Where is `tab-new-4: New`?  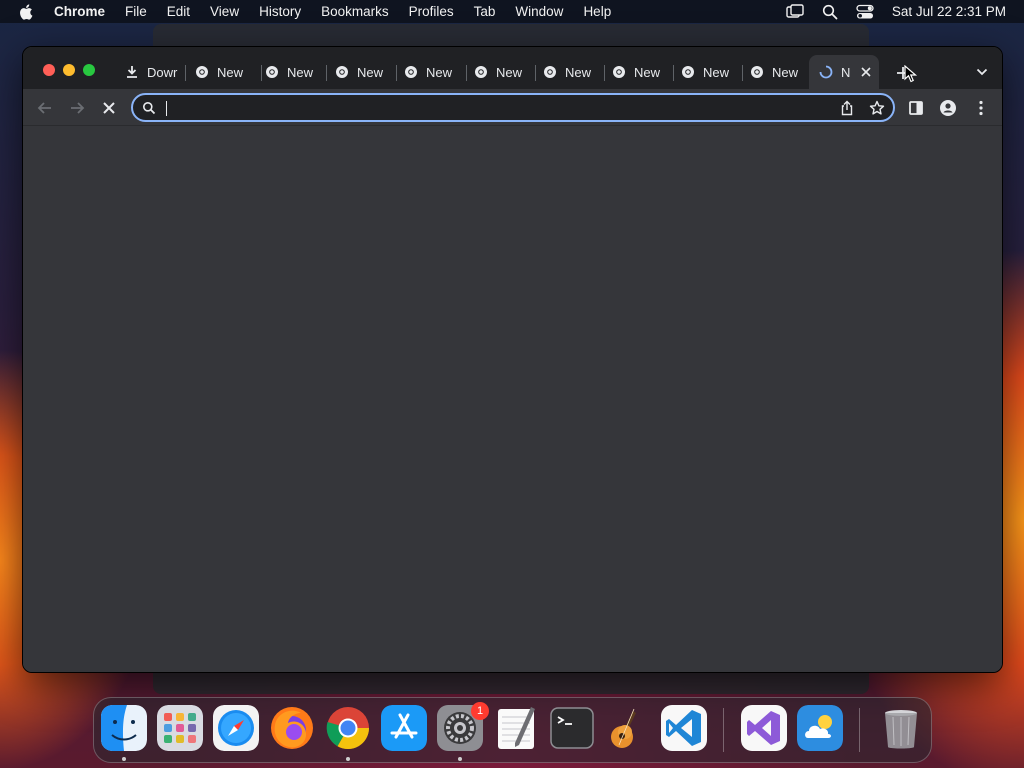 tab-new-4: New is located at coordinates (434, 72).